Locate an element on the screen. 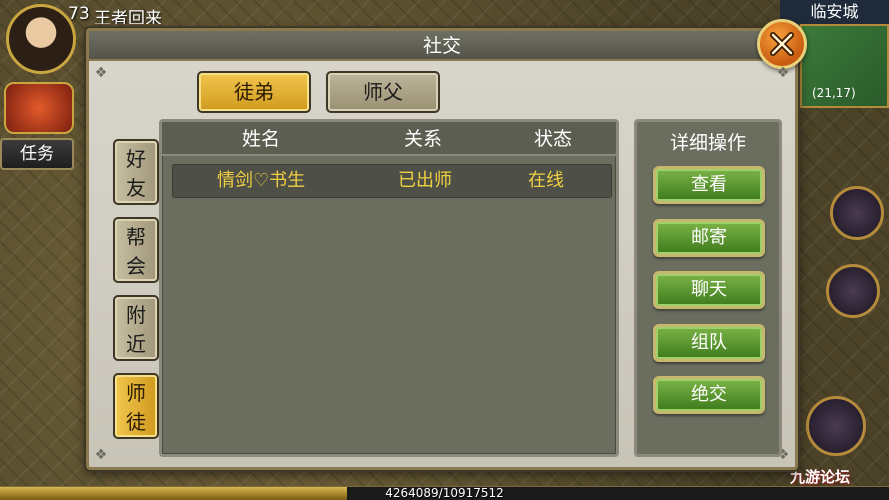 Image resolution: width=889 pixels, height=500 pixels. side-tab-char: 附 is located at coordinates (136, 315).